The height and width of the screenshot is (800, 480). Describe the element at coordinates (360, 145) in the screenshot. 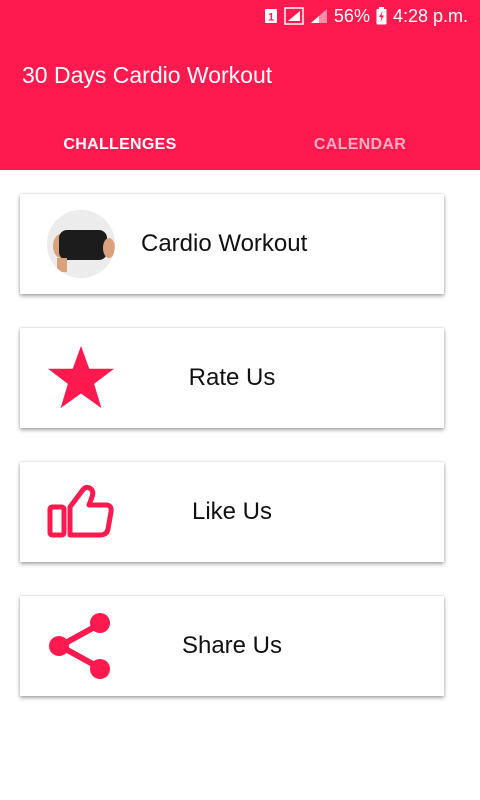

I see `tab-calendar: CALENDAR` at that location.